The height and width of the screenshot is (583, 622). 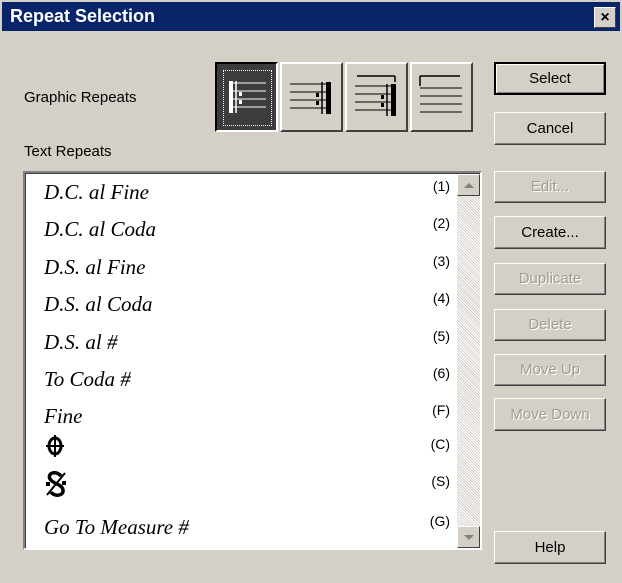 I want to click on delete-button: Delete, so click(x=550, y=325).